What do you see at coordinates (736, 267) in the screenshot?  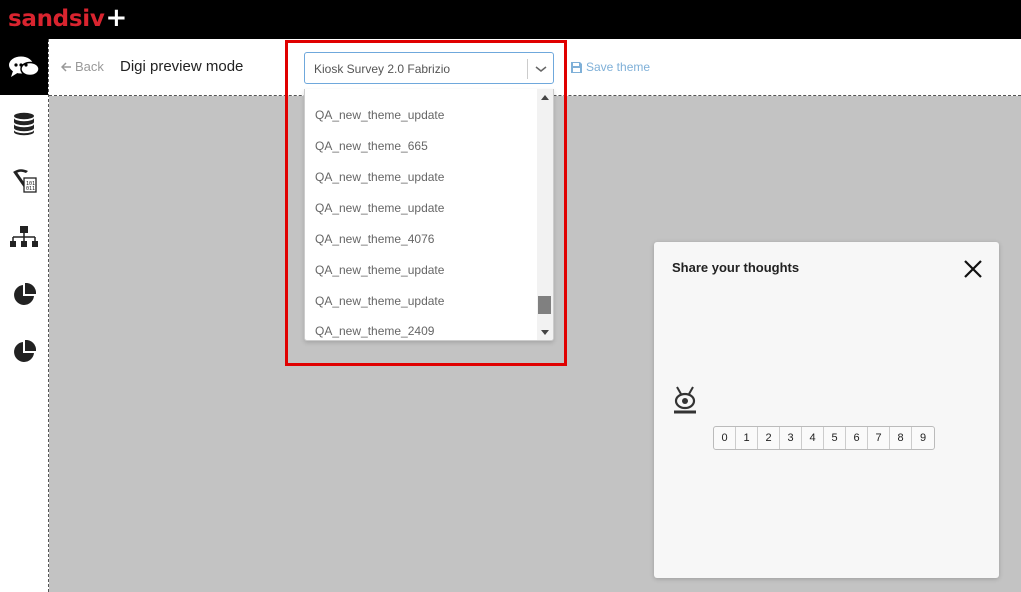 I see `widget-title: Share your thoughts` at bounding box center [736, 267].